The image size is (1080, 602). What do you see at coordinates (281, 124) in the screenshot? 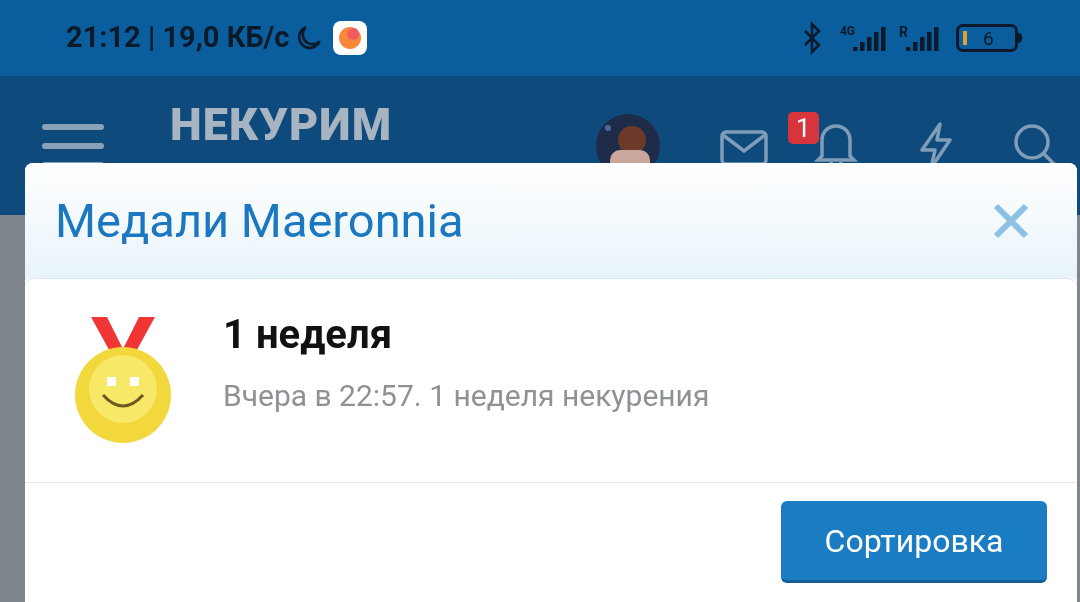
I see `logo: НЕКУРИМ` at bounding box center [281, 124].